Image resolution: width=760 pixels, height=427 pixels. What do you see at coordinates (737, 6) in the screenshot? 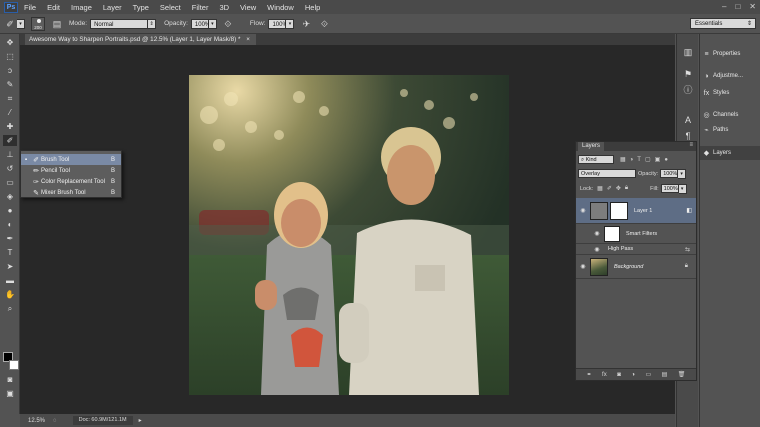
I see `maximize-icon: □` at bounding box center [737, 6].